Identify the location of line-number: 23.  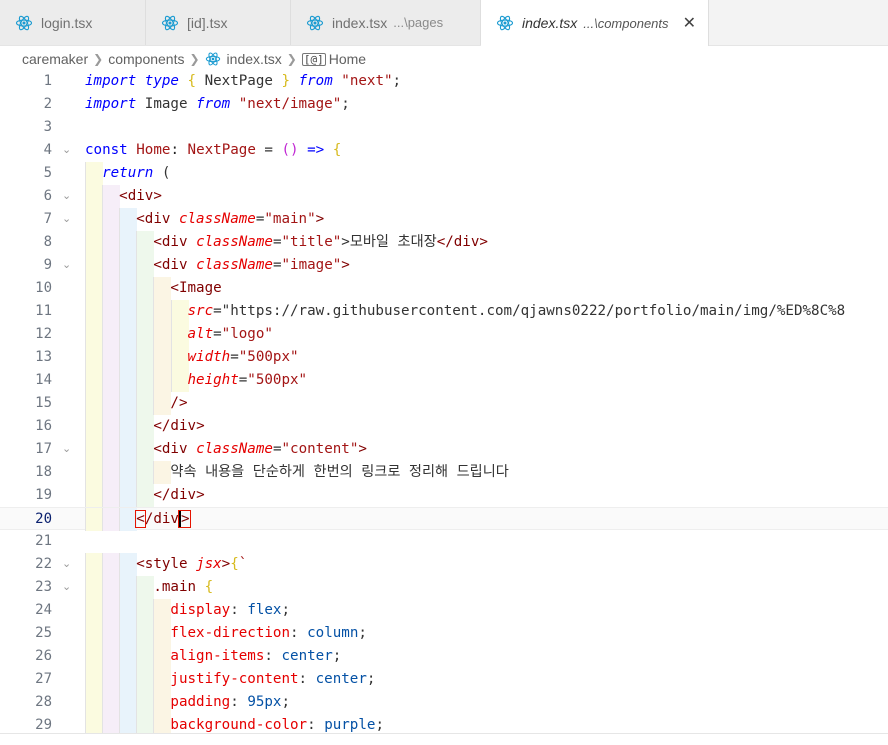
(43, 587).